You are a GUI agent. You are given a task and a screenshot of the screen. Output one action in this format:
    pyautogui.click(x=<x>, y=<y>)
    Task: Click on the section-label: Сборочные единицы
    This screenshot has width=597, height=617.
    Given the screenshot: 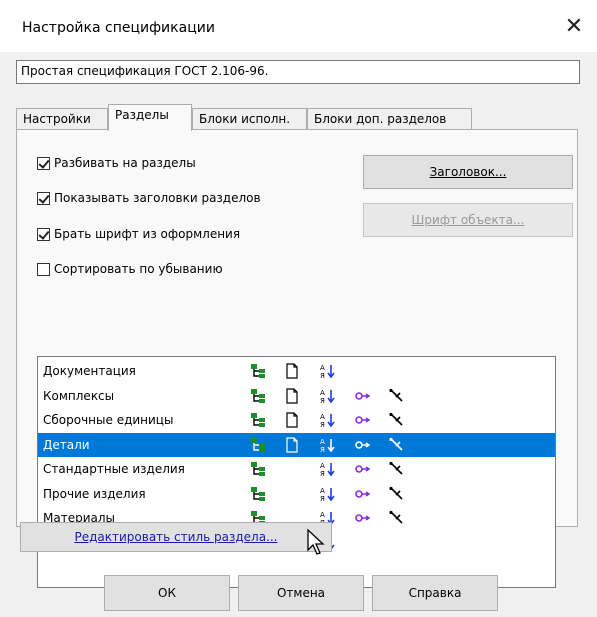 What is the action you would take?
    pyautogui.click(x=108, y=420)
    